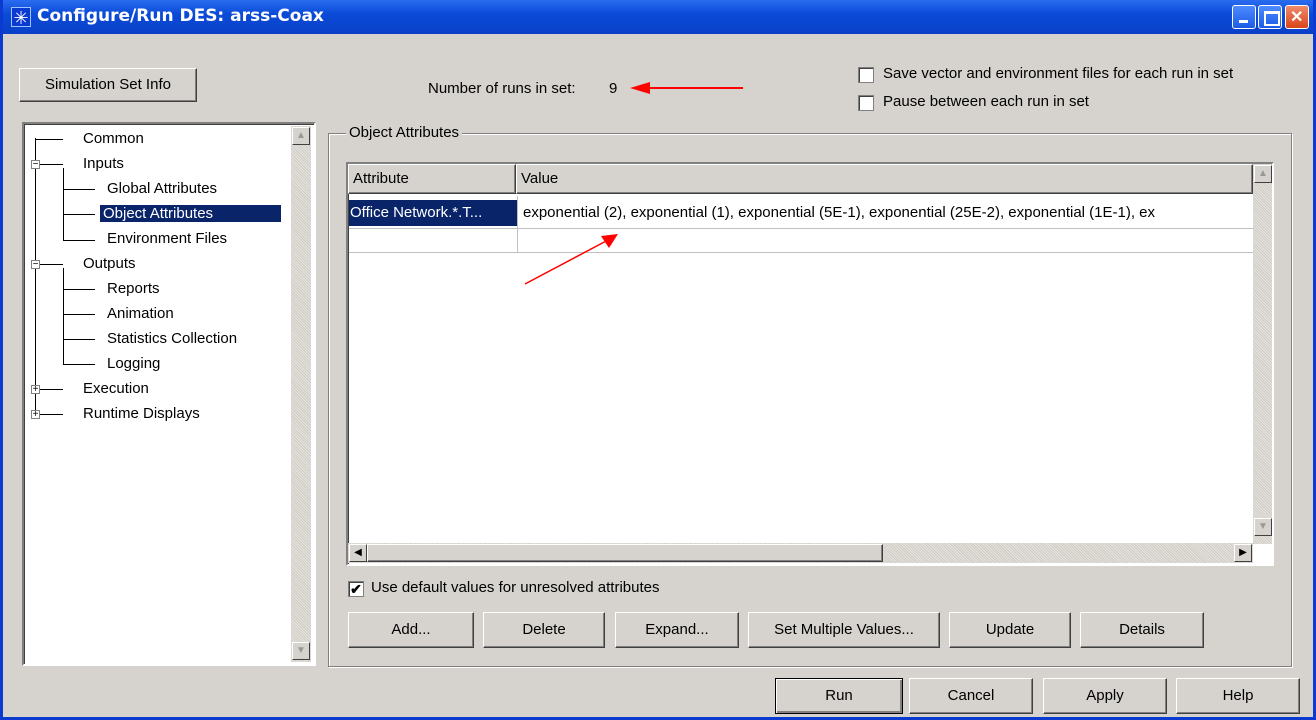  What do you see at coordinates (866, 75) in the screenshot?
I see `save-vector-checkbox` at bounding box center [866, 75].